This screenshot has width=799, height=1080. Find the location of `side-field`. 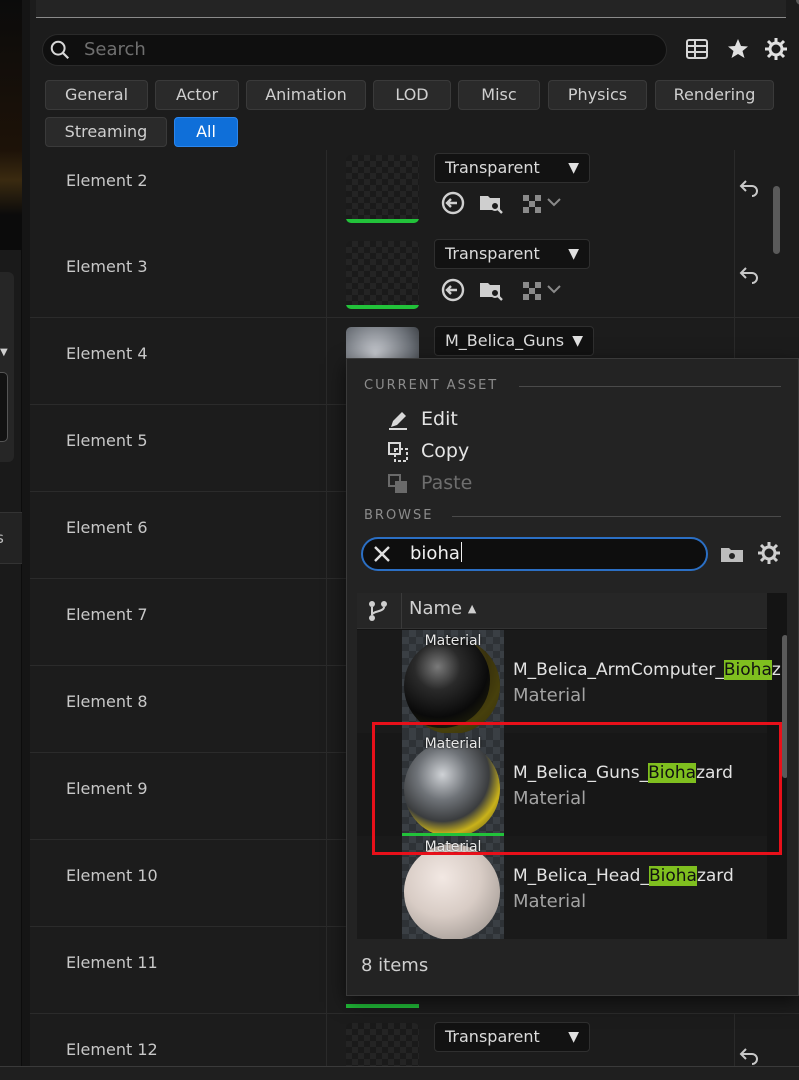

side-field is located at coordinates (4, 407).